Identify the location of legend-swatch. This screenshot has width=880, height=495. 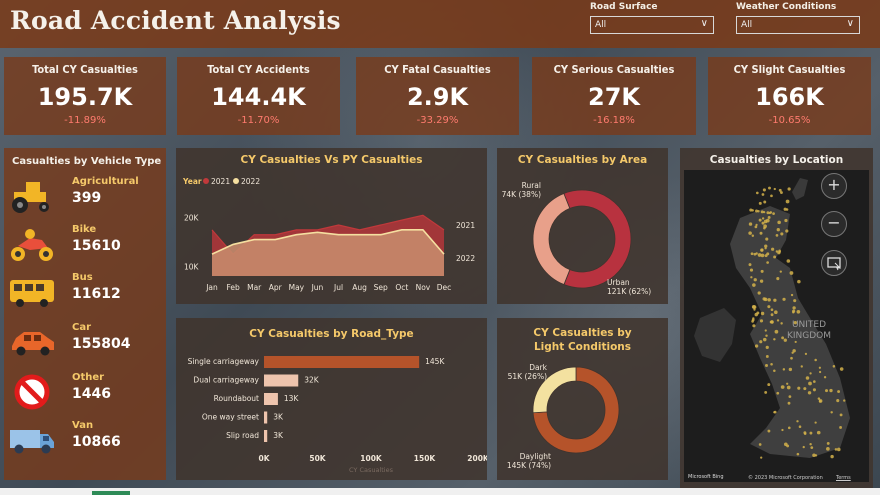
(206, 181).